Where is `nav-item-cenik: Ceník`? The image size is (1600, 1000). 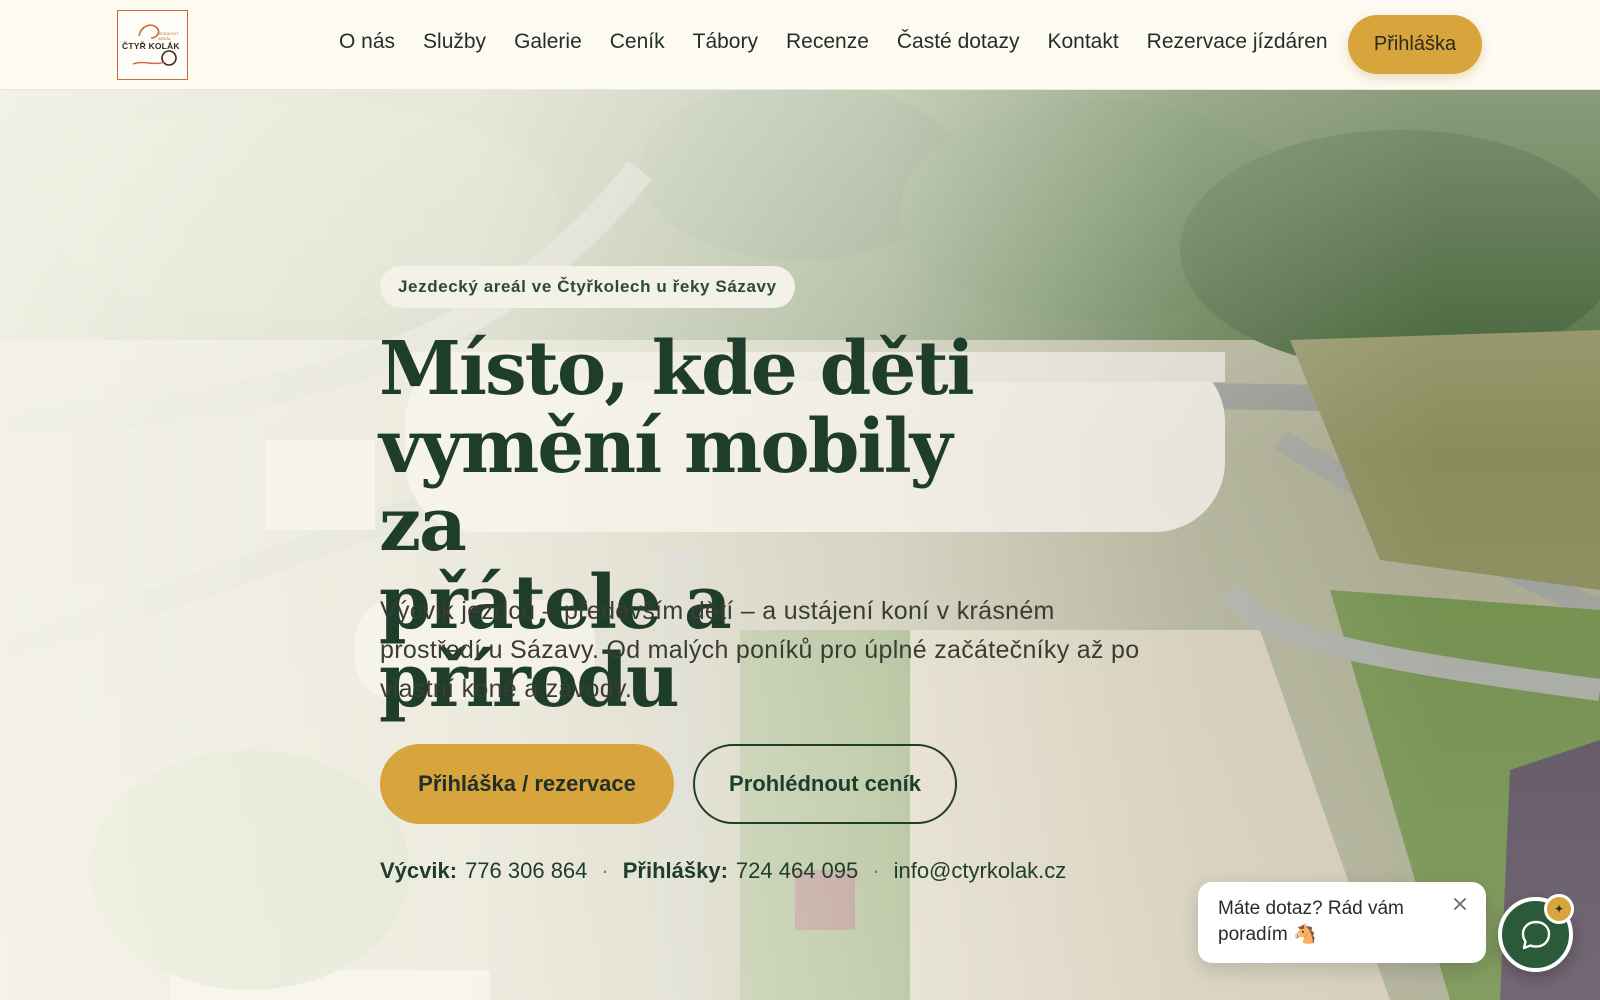
nav-item-cenik: Ceník is located at coordinates (637, 42).